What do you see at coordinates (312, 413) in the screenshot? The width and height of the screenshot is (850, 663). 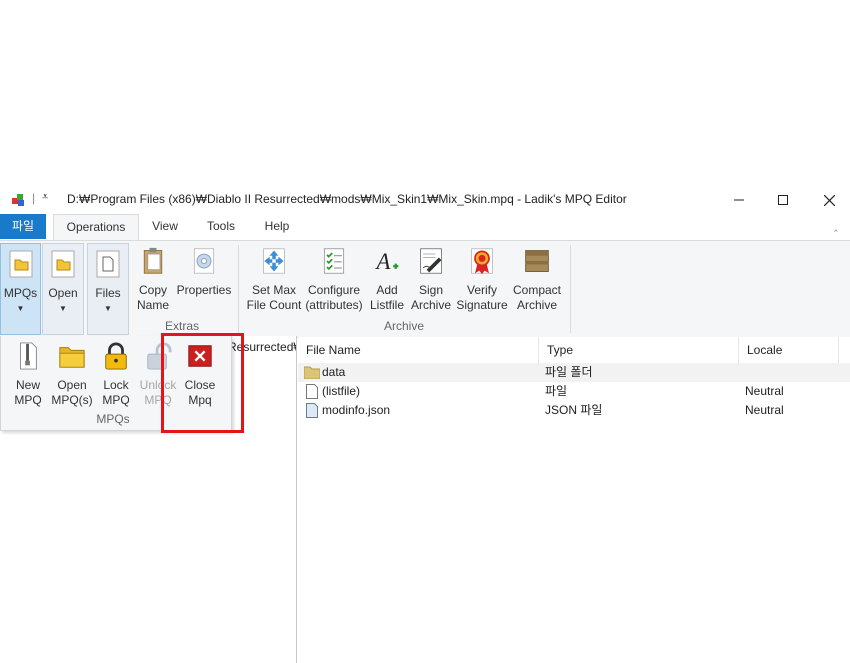 I see `json-file-icon` at bounding box center [312, 413].